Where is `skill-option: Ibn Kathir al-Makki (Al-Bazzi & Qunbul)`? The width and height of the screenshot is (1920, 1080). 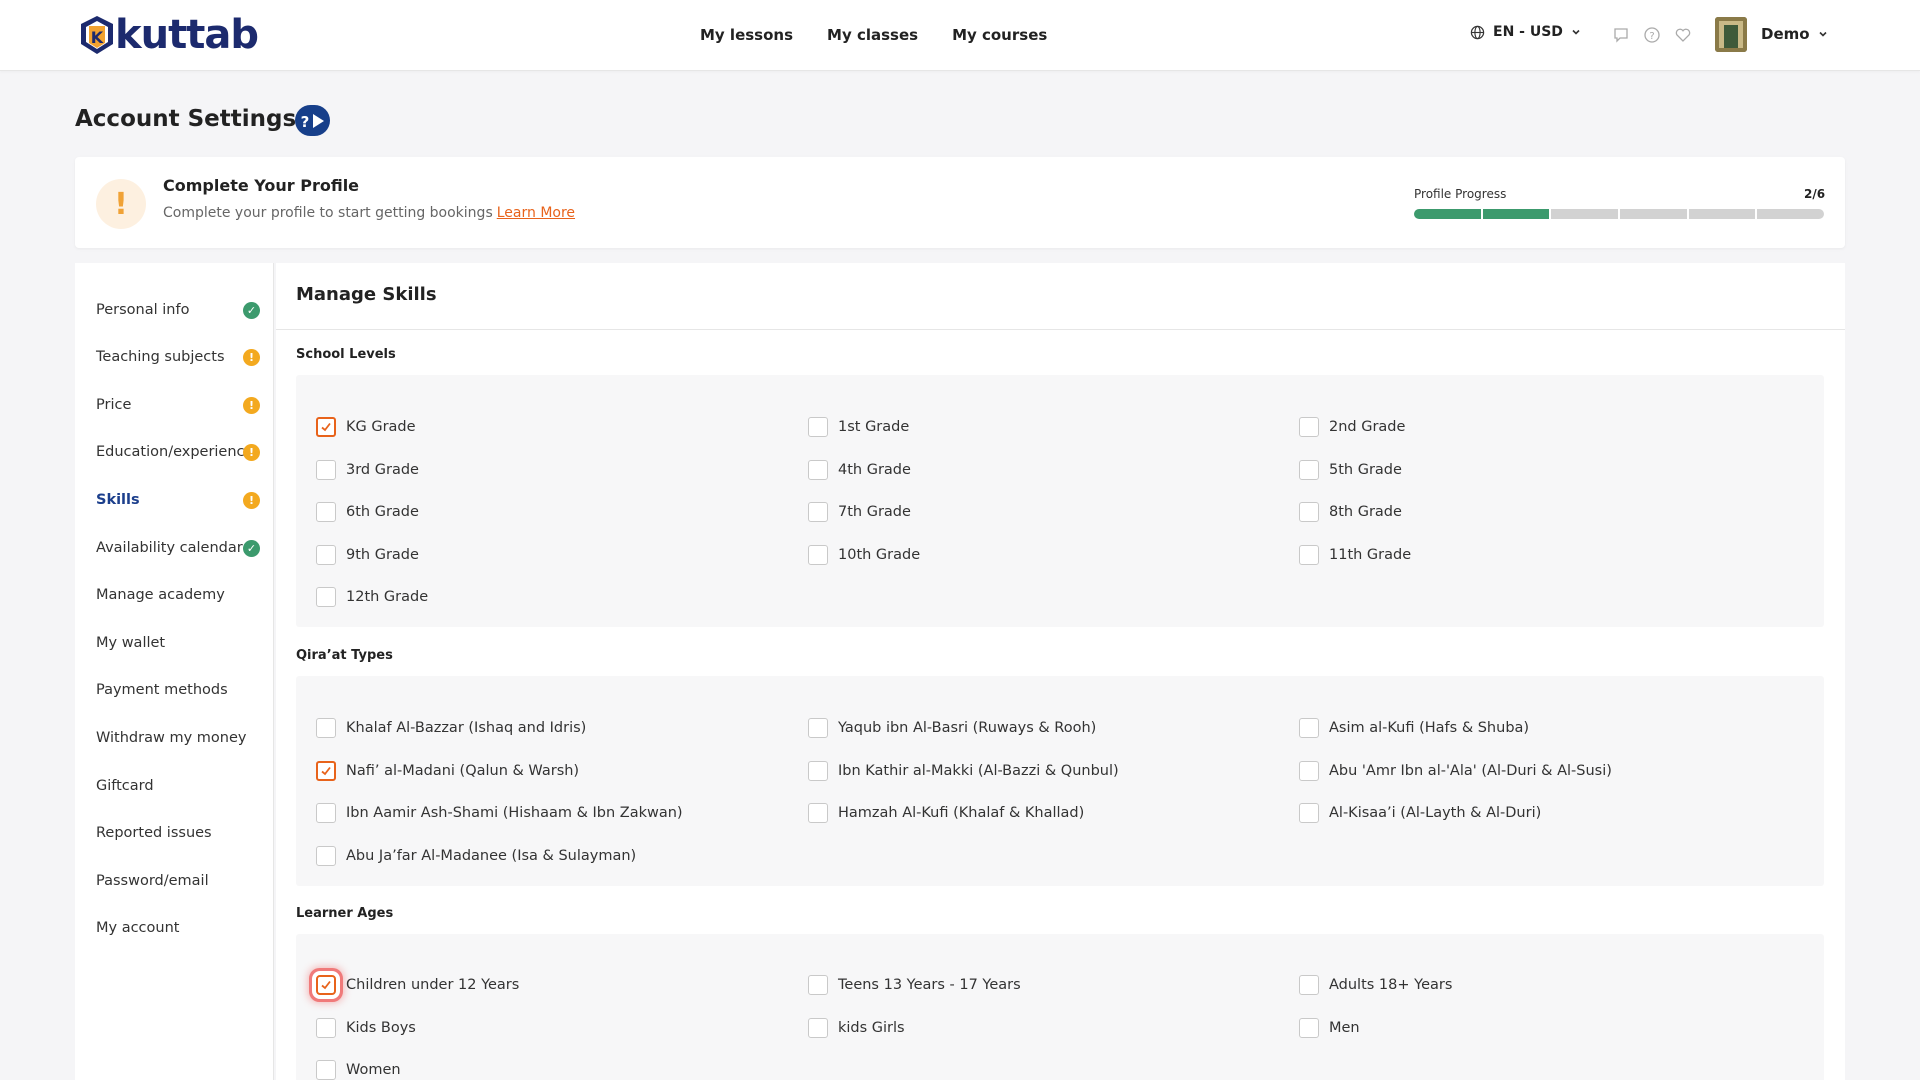
skill-option: Ibn Kathir al-Makki (Al-Bazzi & Qunbul) is located at coordinates (963, 771).